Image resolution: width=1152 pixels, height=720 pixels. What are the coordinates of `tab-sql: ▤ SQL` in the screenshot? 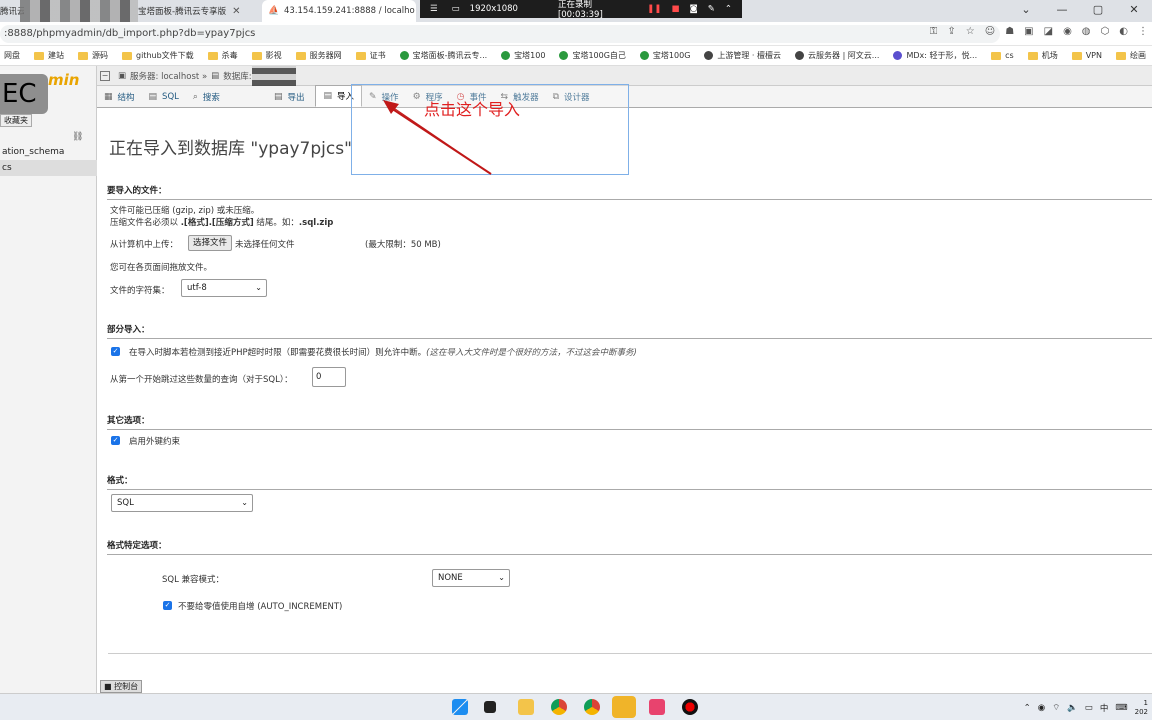 It's located at (164, 97).